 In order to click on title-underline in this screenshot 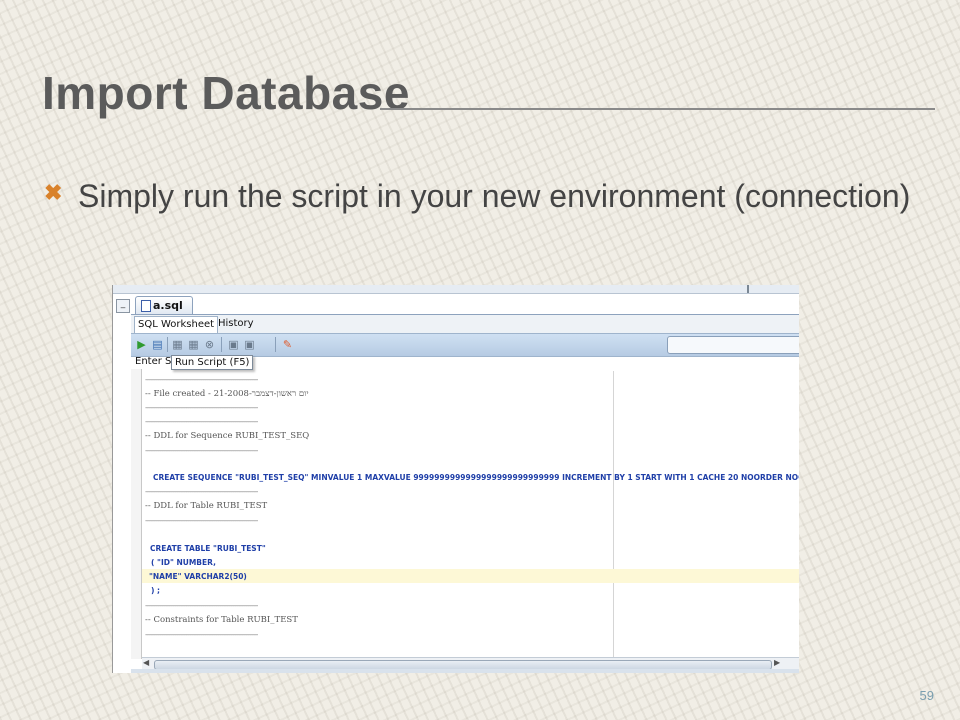, I will do `click(657, 109)`.